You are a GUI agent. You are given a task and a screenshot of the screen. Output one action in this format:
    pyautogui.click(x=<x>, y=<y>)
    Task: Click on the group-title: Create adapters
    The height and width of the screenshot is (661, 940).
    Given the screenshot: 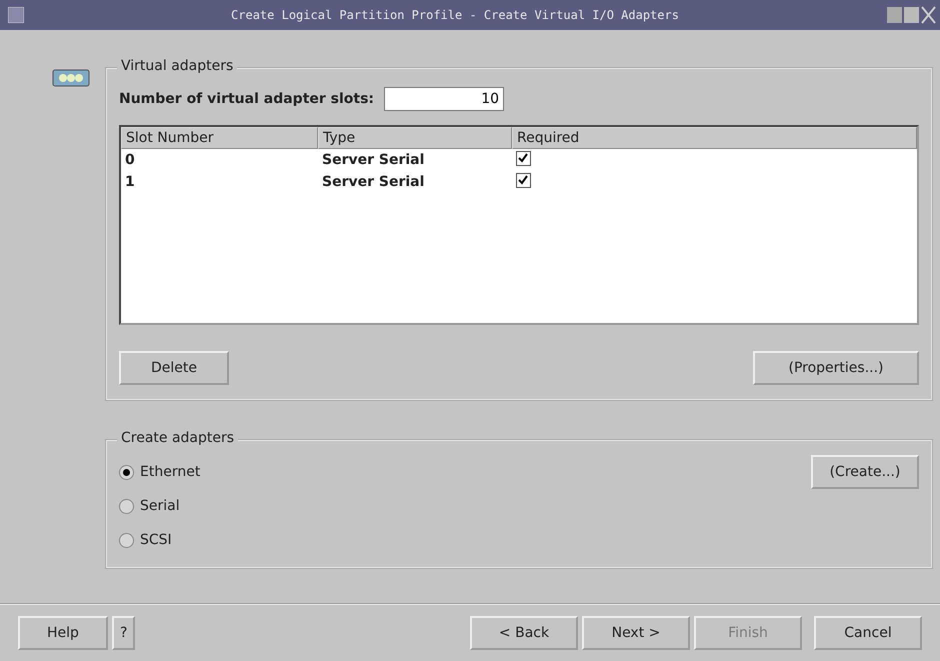 What is the action you would take?
    pyautogui.click(x=177, y=438)
    